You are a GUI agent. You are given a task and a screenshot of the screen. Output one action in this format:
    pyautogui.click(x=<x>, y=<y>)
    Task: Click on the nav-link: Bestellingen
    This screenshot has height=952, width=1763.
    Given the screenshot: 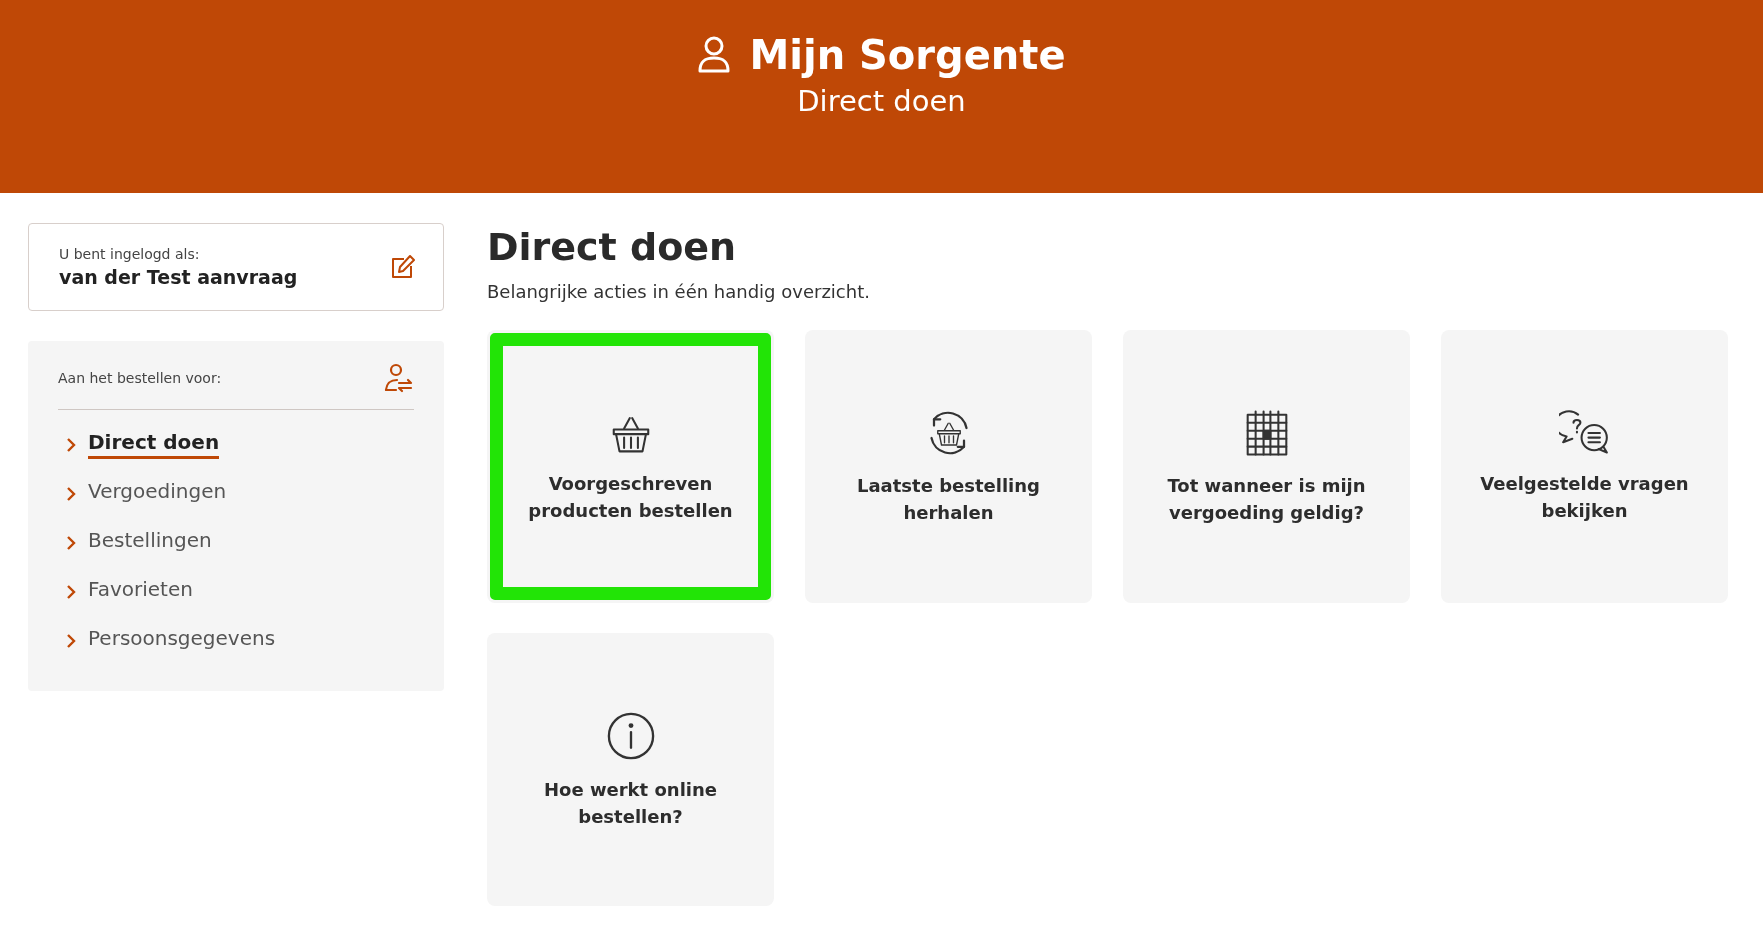 What is the action you would take?
    pyautogui.click(x=240, y=542)
    